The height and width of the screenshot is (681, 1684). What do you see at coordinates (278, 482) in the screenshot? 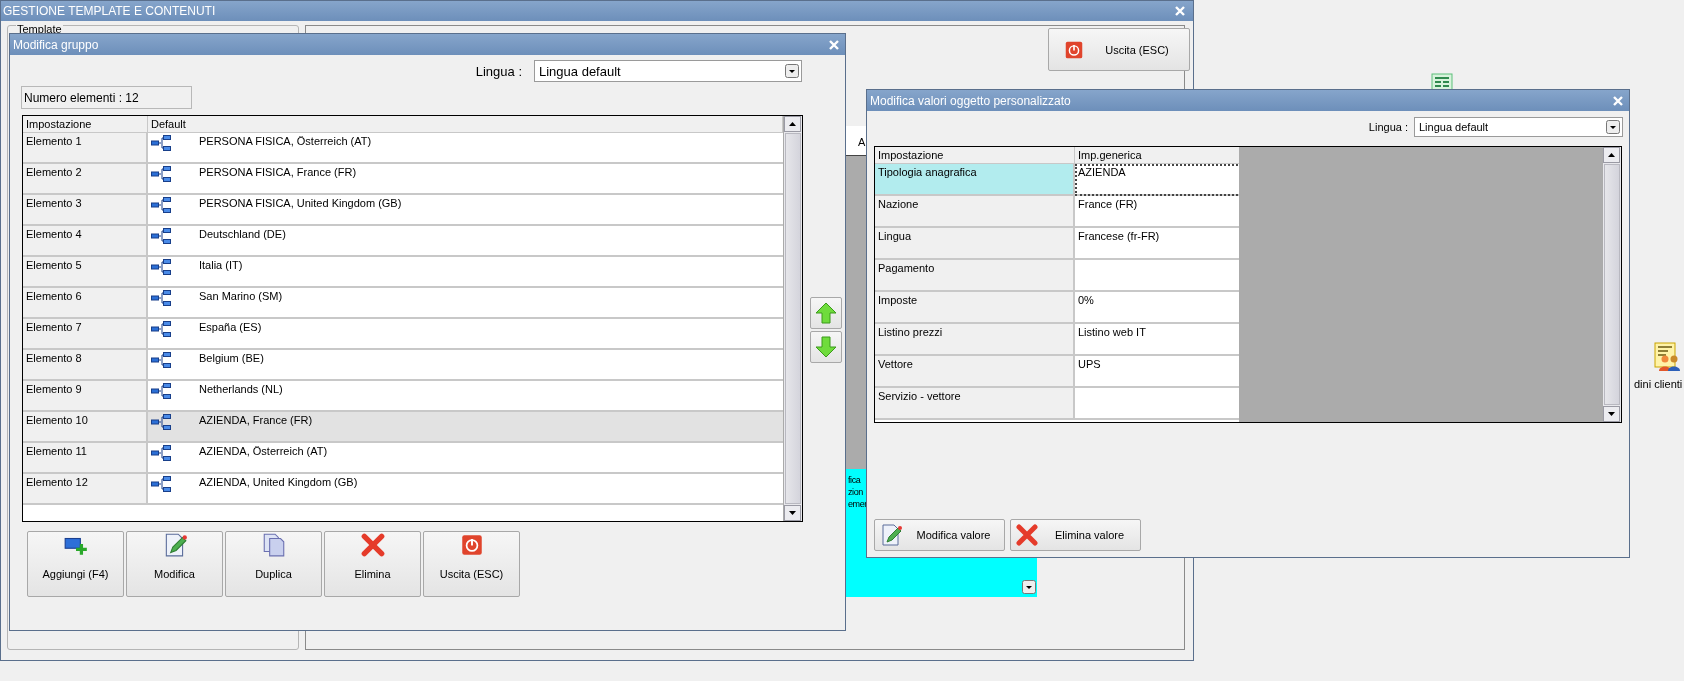
I see `table-cell: AZIENDA, United Kingdom (GB)` at bounding box center [278, 482].